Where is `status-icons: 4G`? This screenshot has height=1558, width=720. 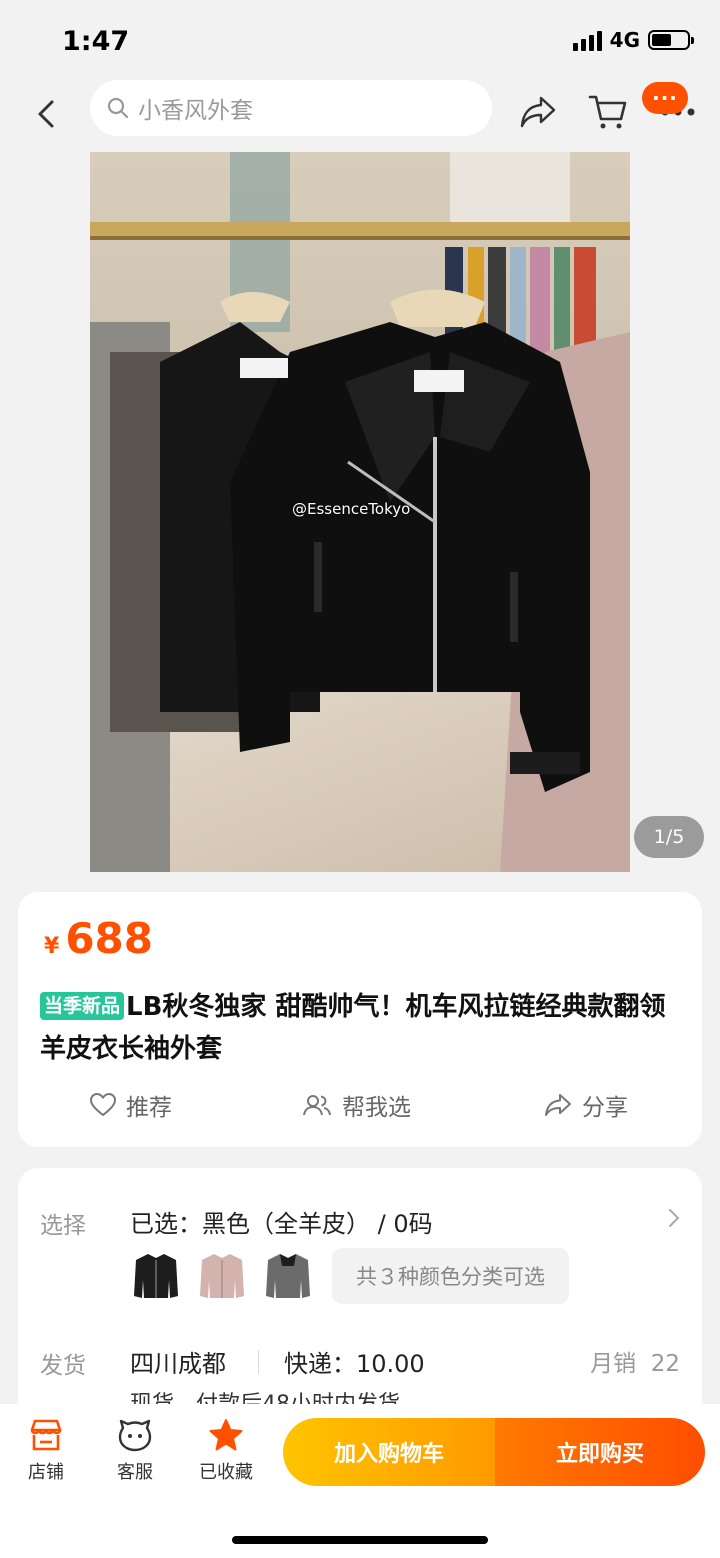 status-icons: 4G is located at coordinates (633, 40).